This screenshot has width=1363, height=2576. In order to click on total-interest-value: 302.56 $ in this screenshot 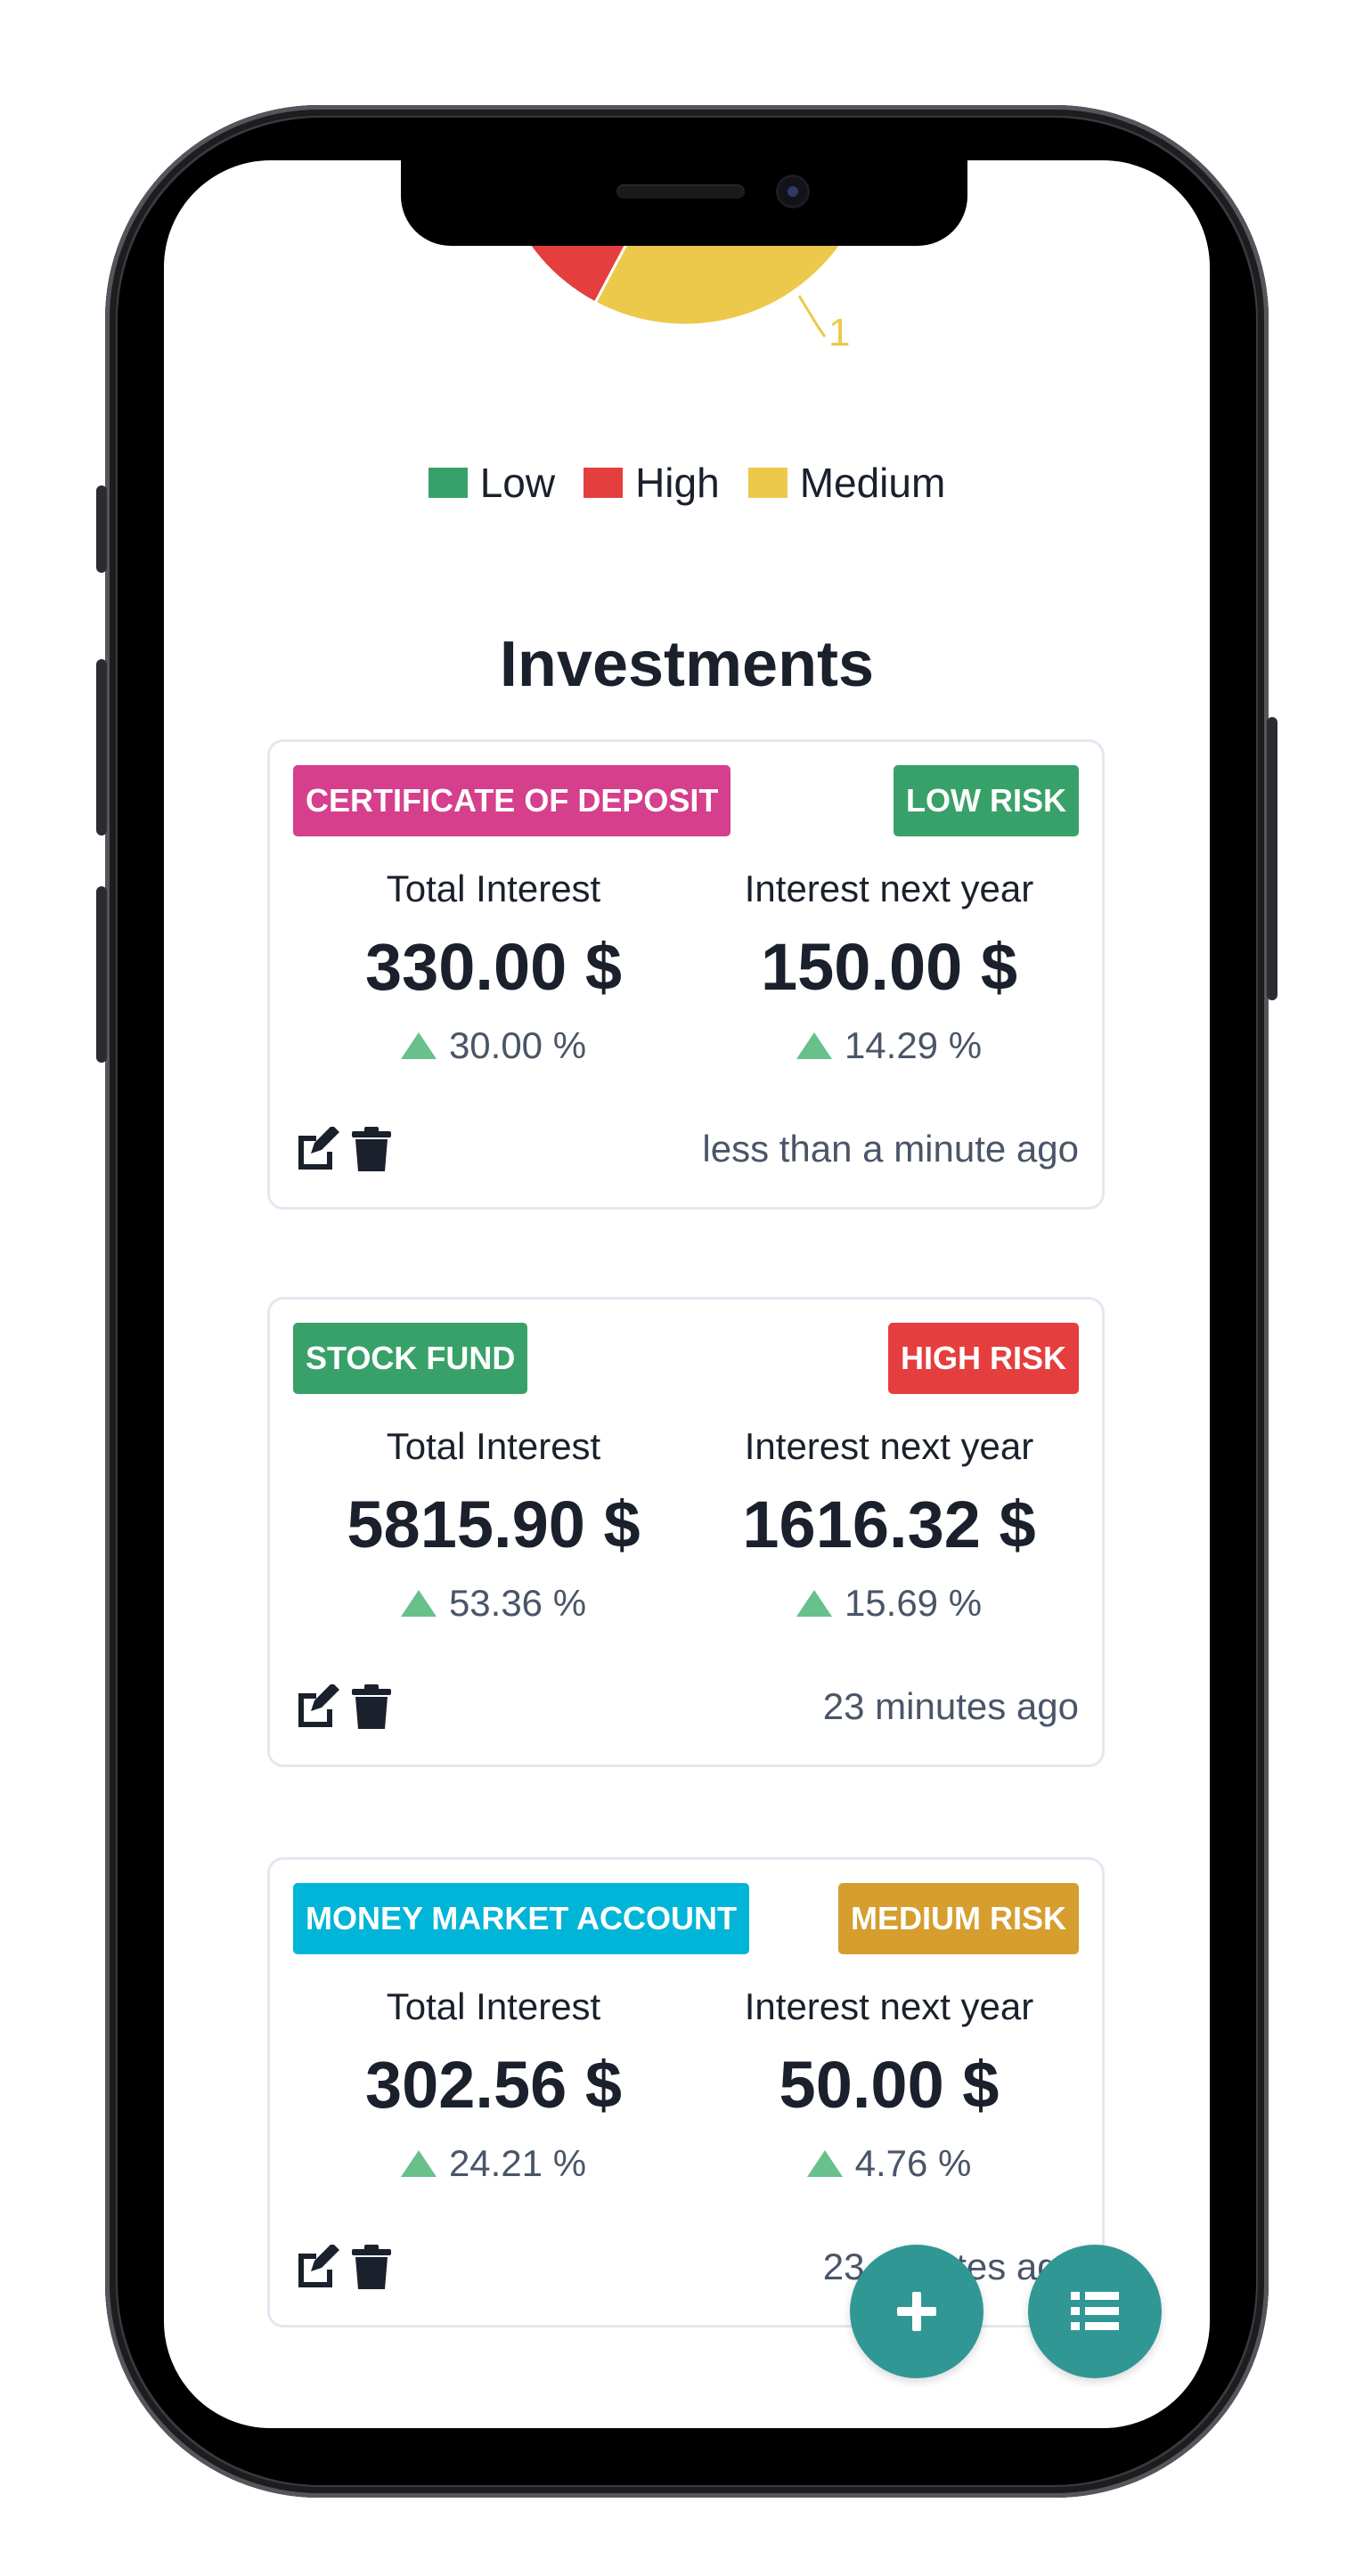, I will do `click(493, 2085)`.